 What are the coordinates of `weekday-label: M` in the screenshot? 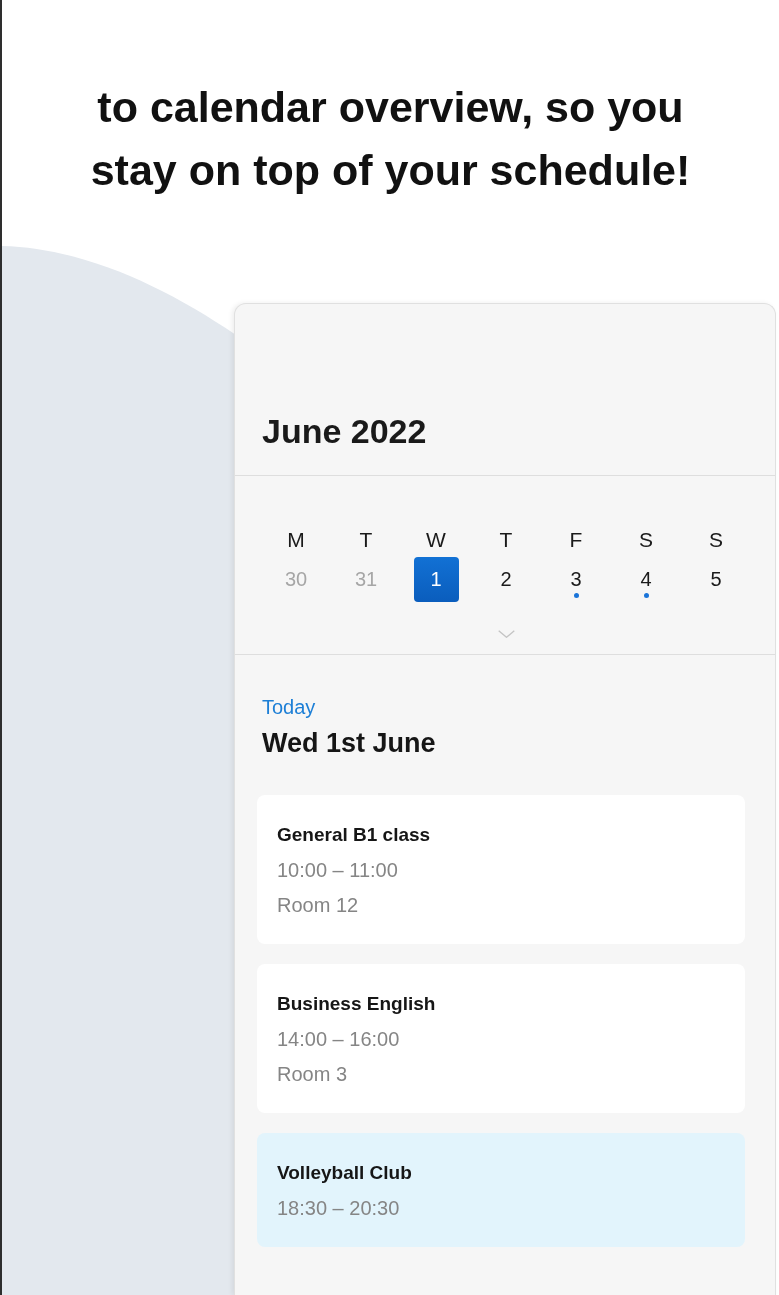 It's located at (296, 540).